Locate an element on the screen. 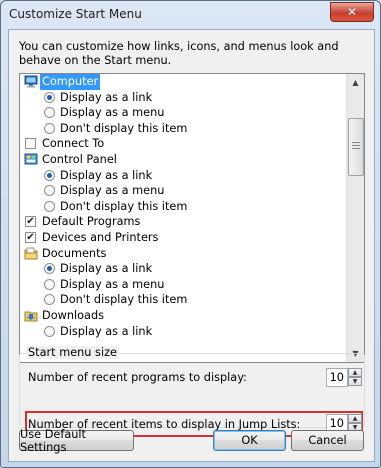 The height and width of the screenshot is (468, 381). scroll-thumb is located at coordinates (356, 147).